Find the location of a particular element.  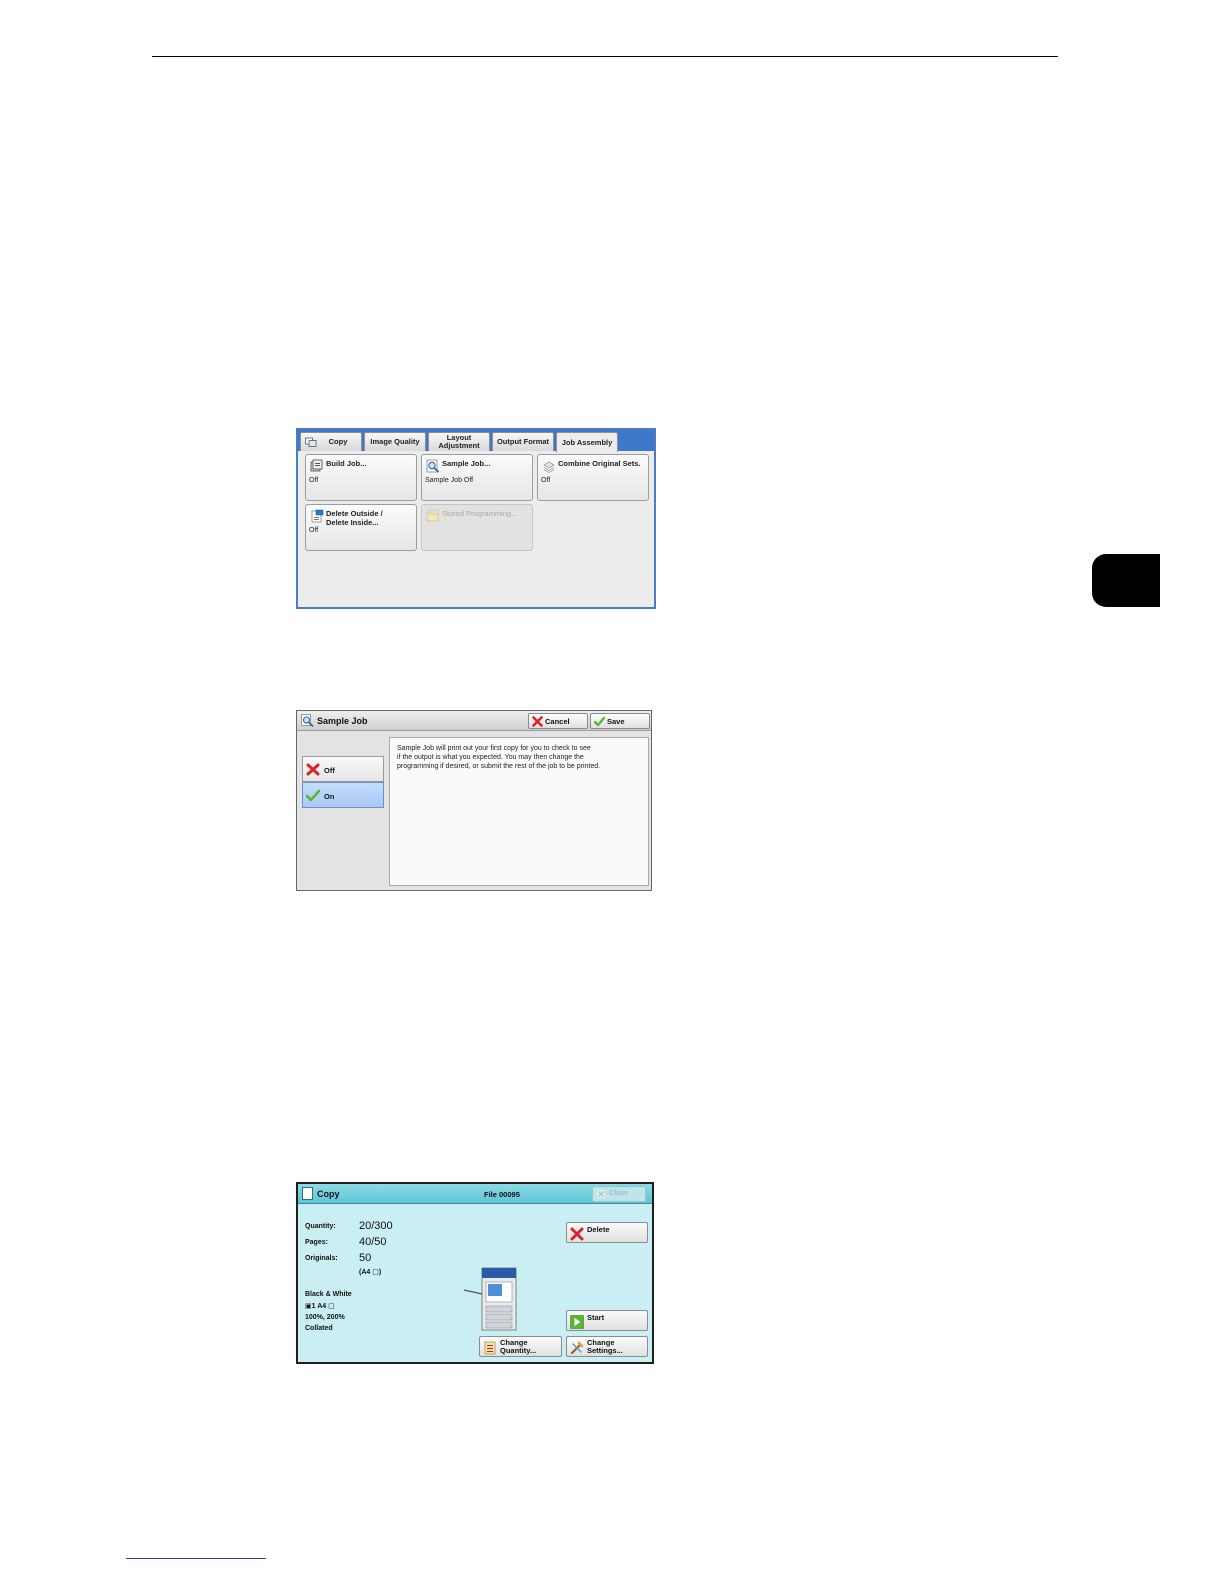

delete-outside-inside-button: Delete Outside / Delete Inside... Off is located at coordinates (361, 527).